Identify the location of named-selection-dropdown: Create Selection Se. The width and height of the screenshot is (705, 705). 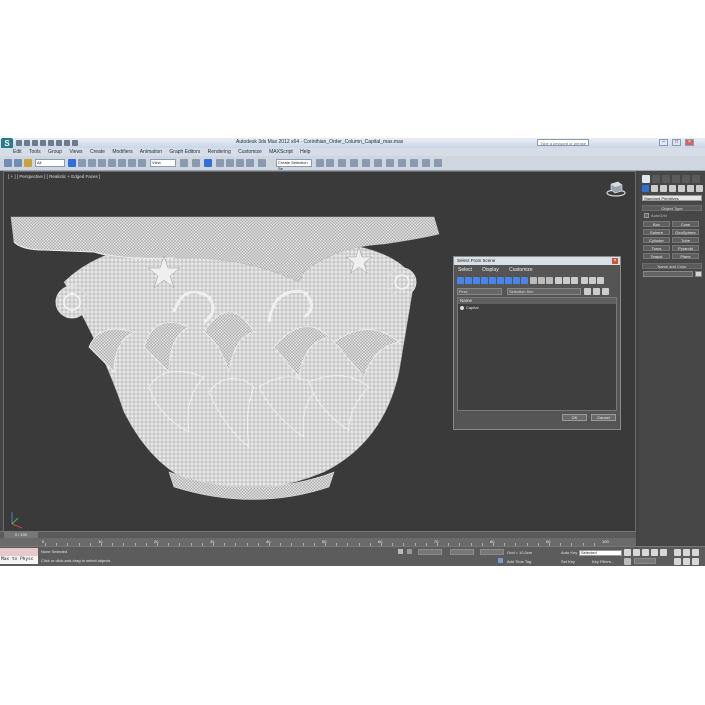
(294, 165).